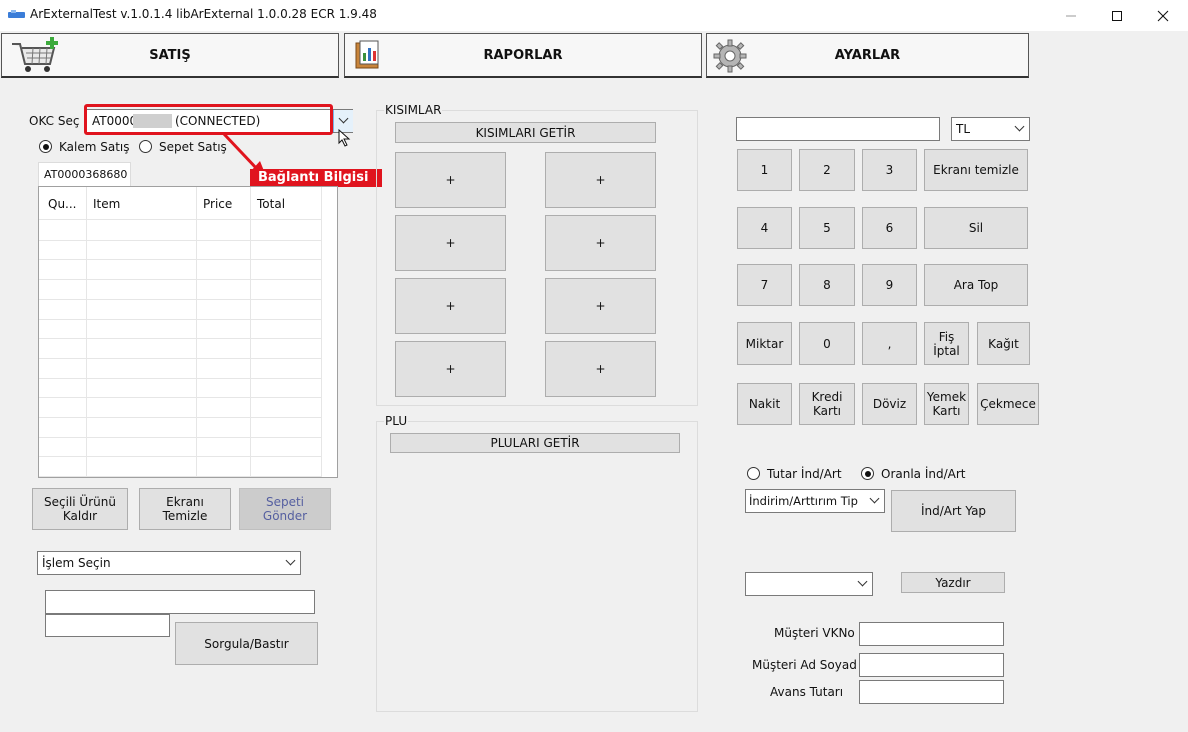 The width and height of the screenshot is (1188, 732). I want to click on cash-drawer-button: Çekmece, so click(1008, 404).